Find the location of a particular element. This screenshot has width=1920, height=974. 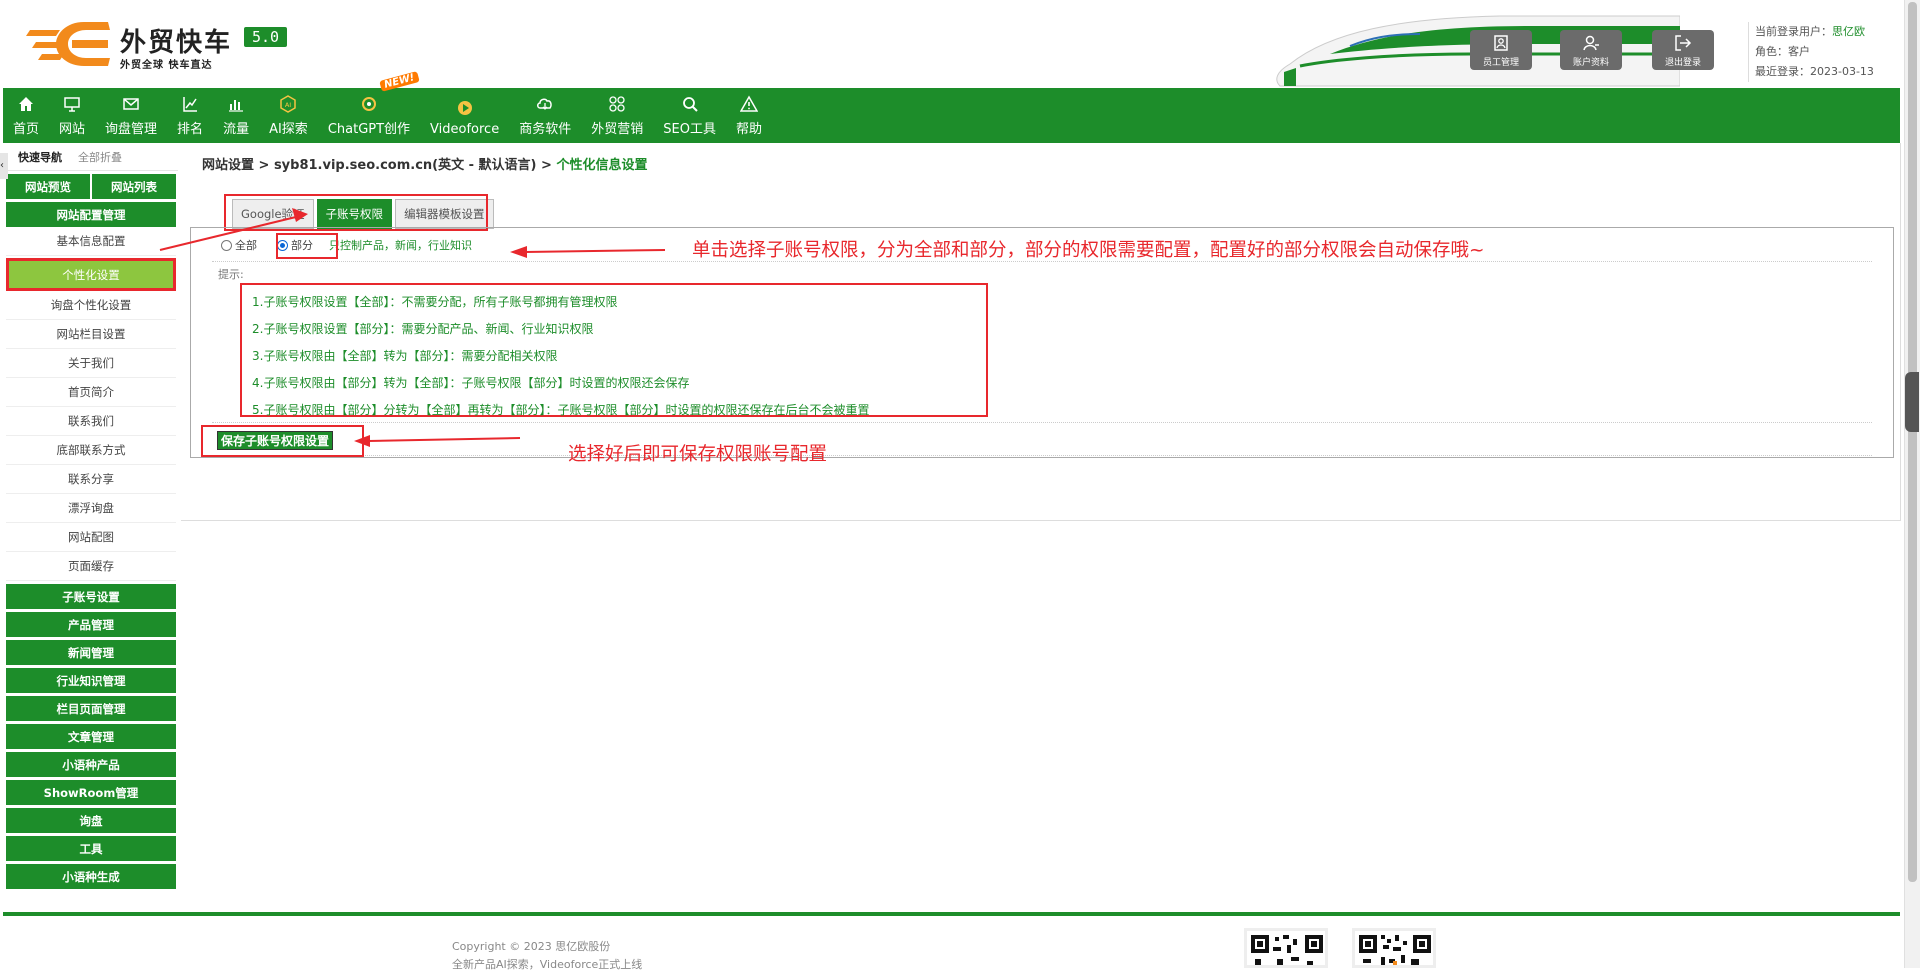

nav-marketing-label: 外贸营销 is located at coordinates (617, 129).